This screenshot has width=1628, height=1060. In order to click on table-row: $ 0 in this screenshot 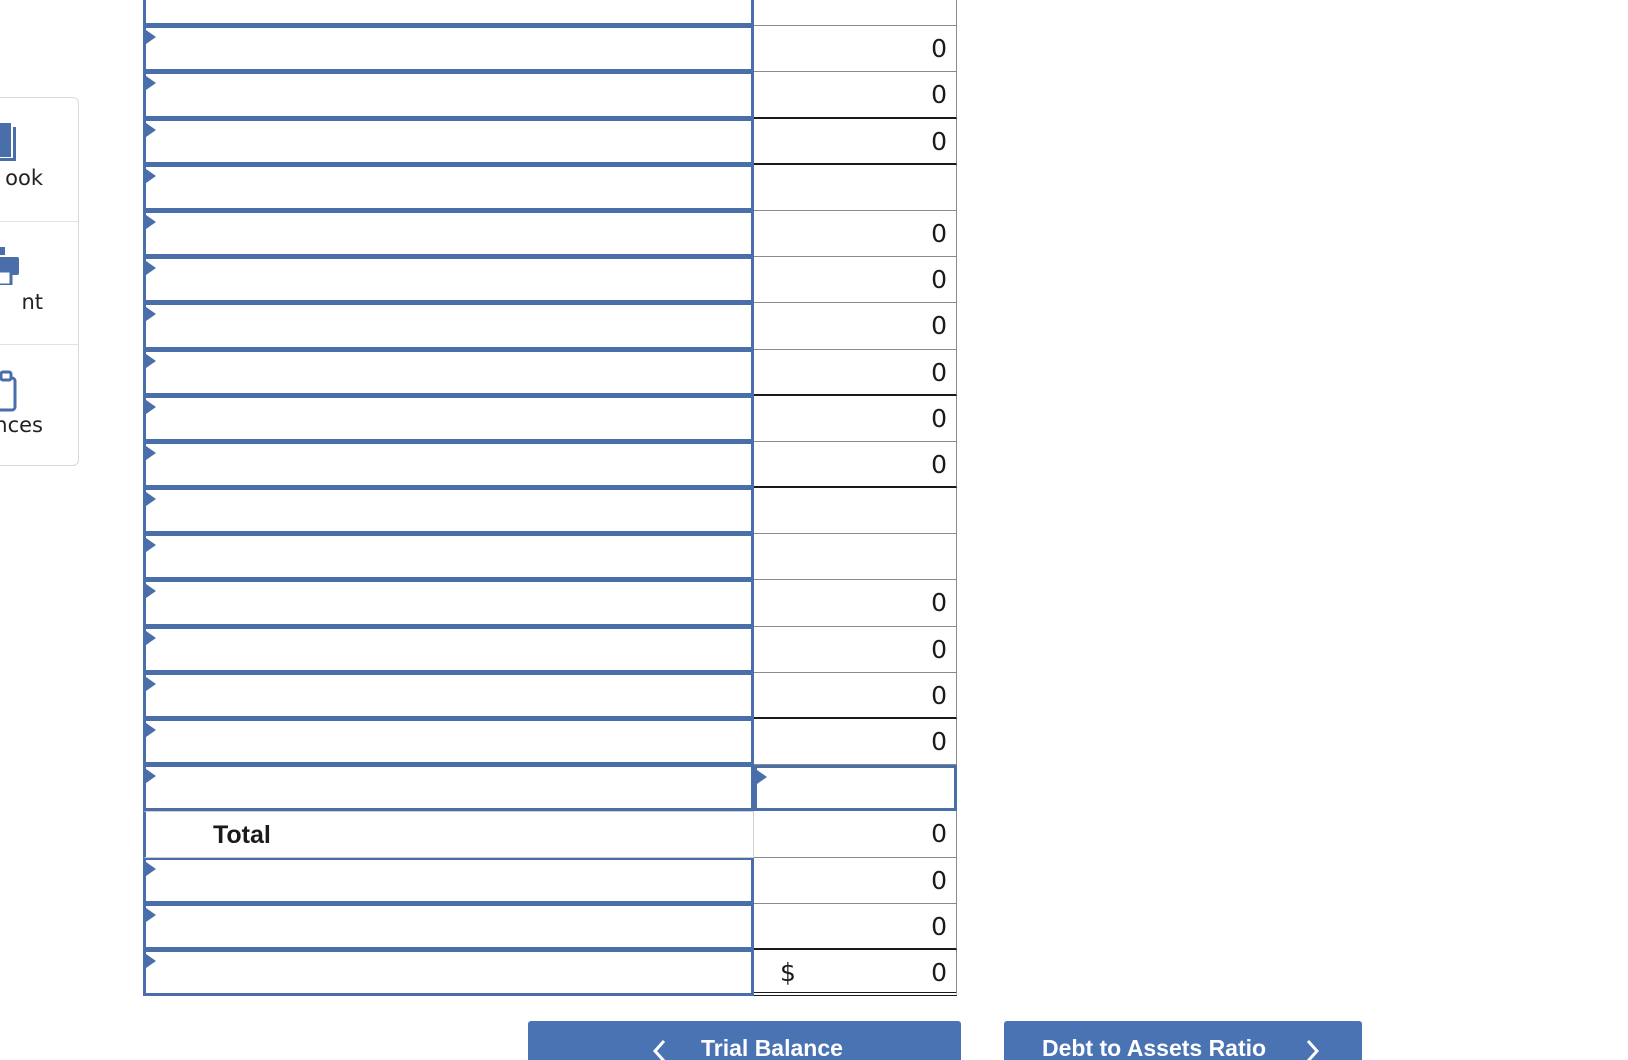, I will do `click(552, 973)`.